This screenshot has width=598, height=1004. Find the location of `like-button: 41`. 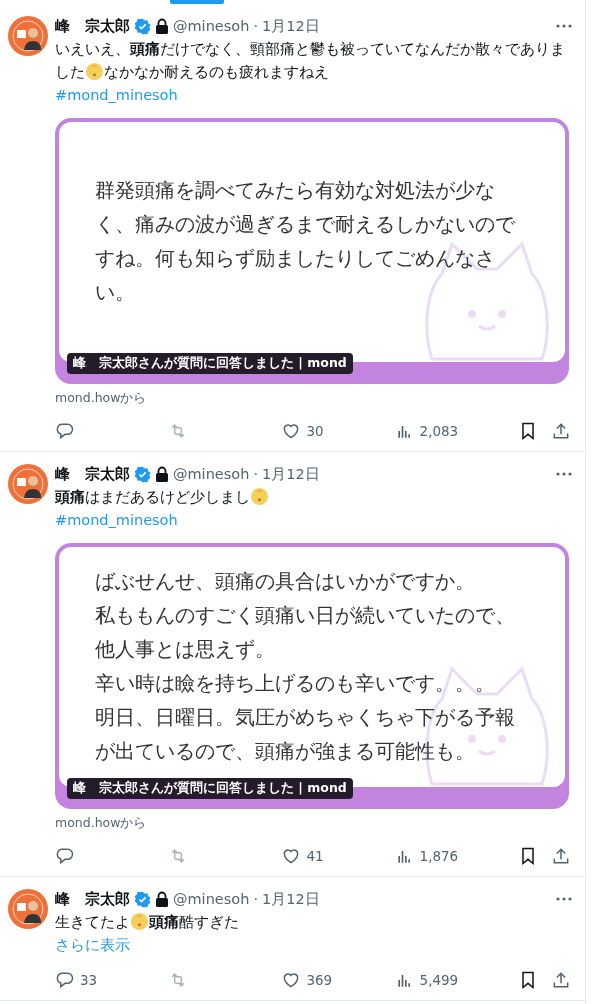

like-button: 41 is located at coordinates (331, 856).